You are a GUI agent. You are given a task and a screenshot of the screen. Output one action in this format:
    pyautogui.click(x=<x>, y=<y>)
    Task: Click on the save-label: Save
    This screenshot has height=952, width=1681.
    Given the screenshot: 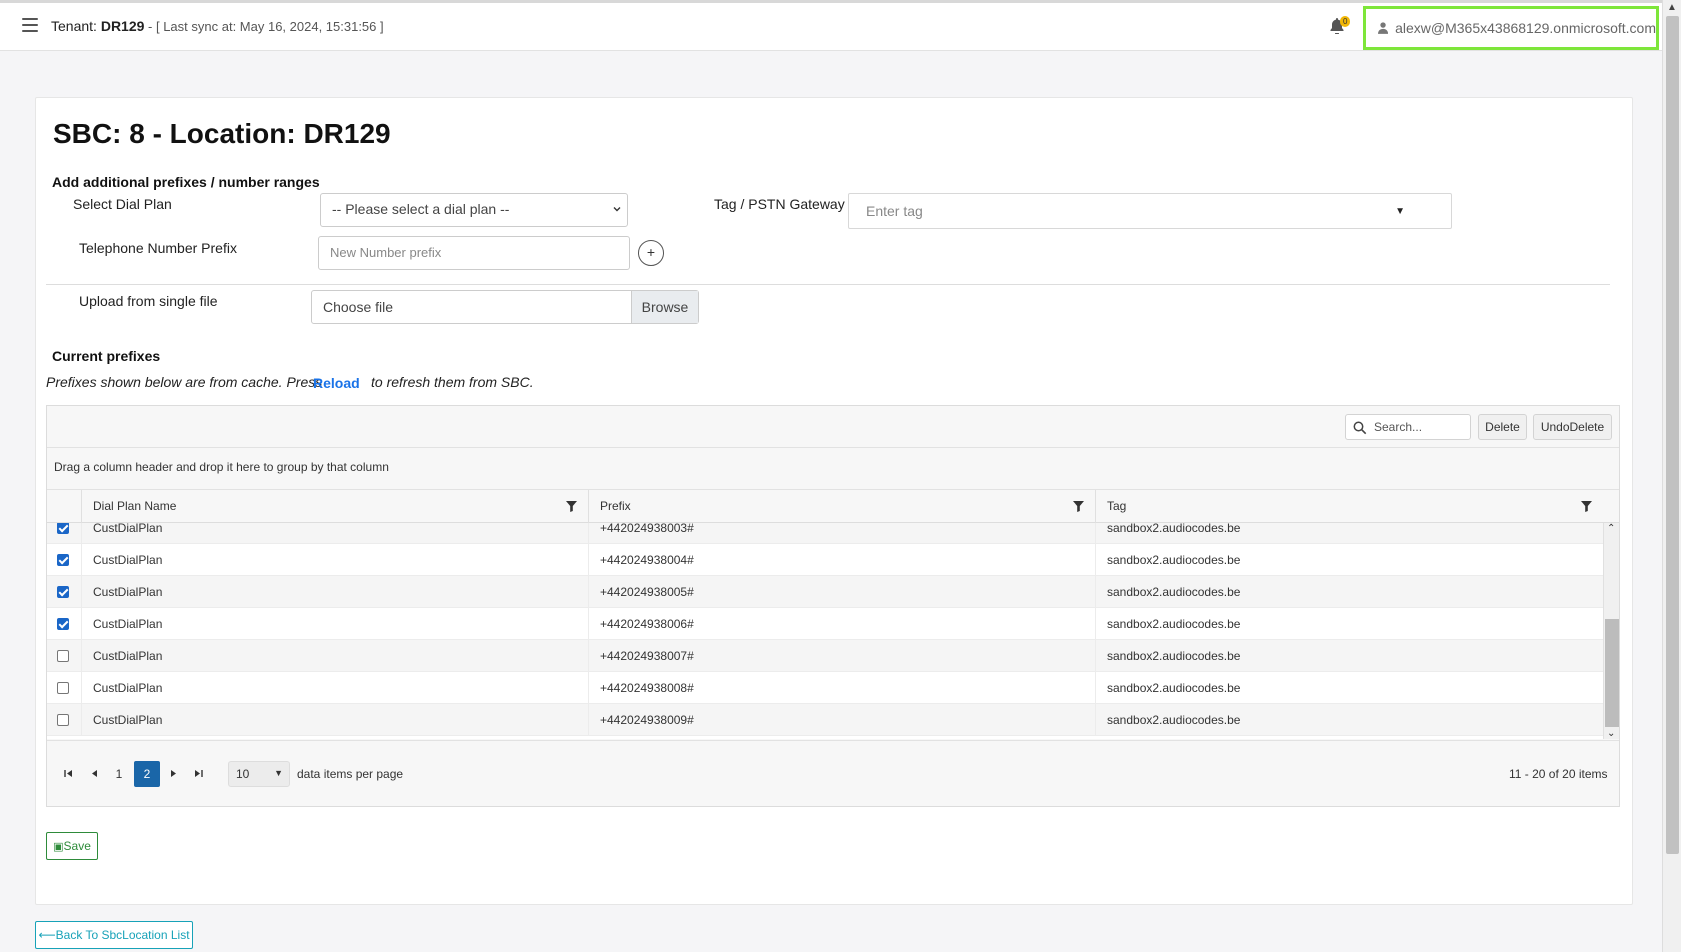 What is the action you would take?
    pyautogui.click(x=77, y=846)
    